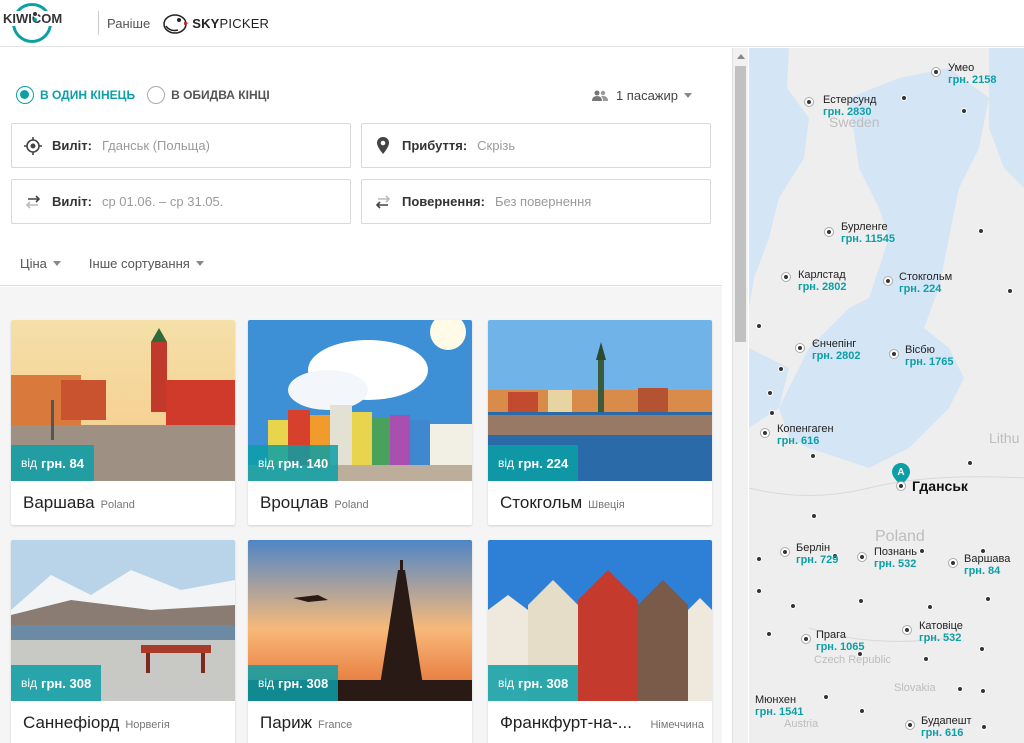 The height and width of the screenshot is (743, 1024). I want to click on map-city-poznan: Познань грн. 532, so click(895, 558).